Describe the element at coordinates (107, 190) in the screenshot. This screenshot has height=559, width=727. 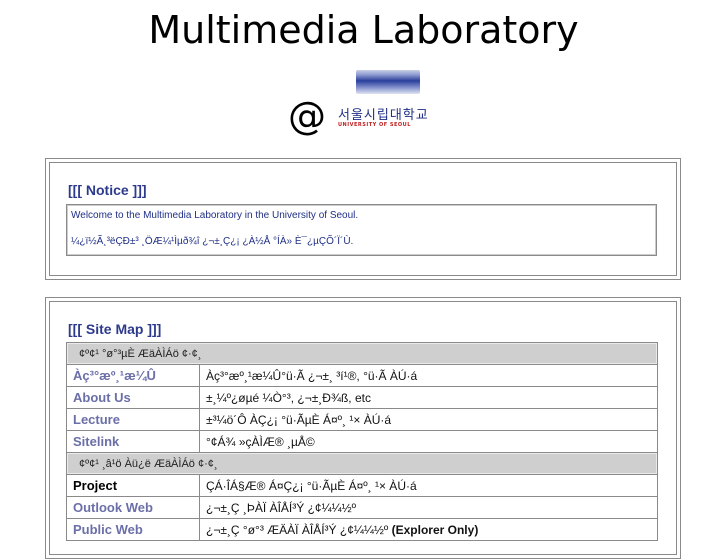
I see `notice-heading: [[[ Notice ]]]` at that location.